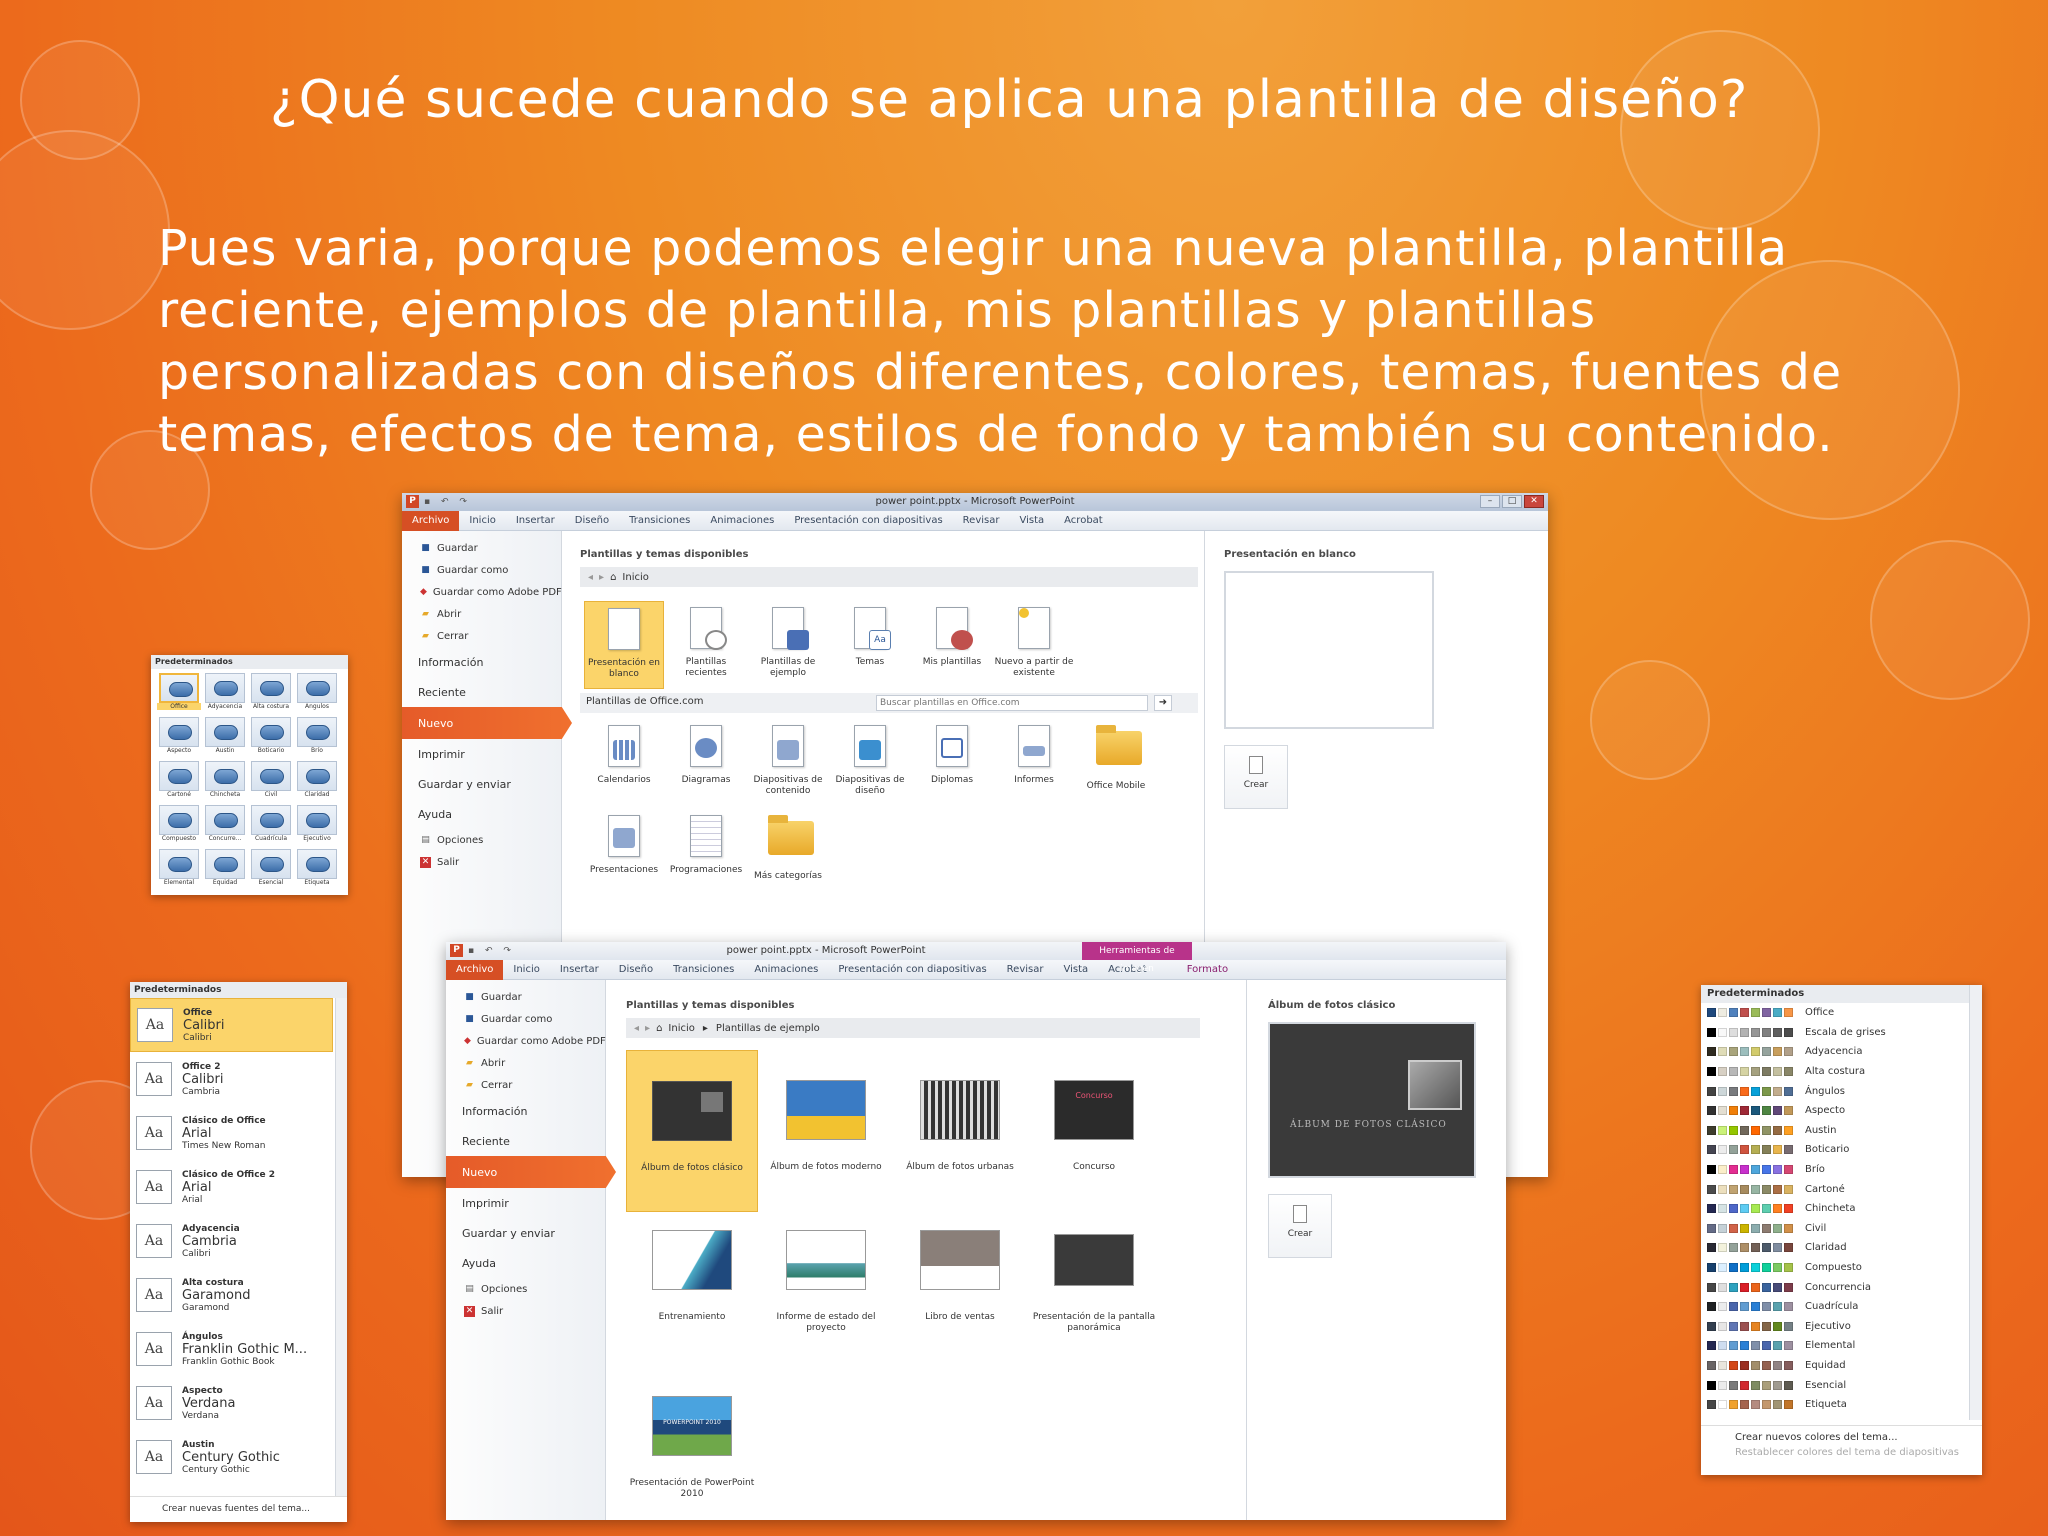  What do you see at coordinates (481, 548) in the screenshot?
I see `backstage-save: ■ Guardar` at bounding box center [481, 548].